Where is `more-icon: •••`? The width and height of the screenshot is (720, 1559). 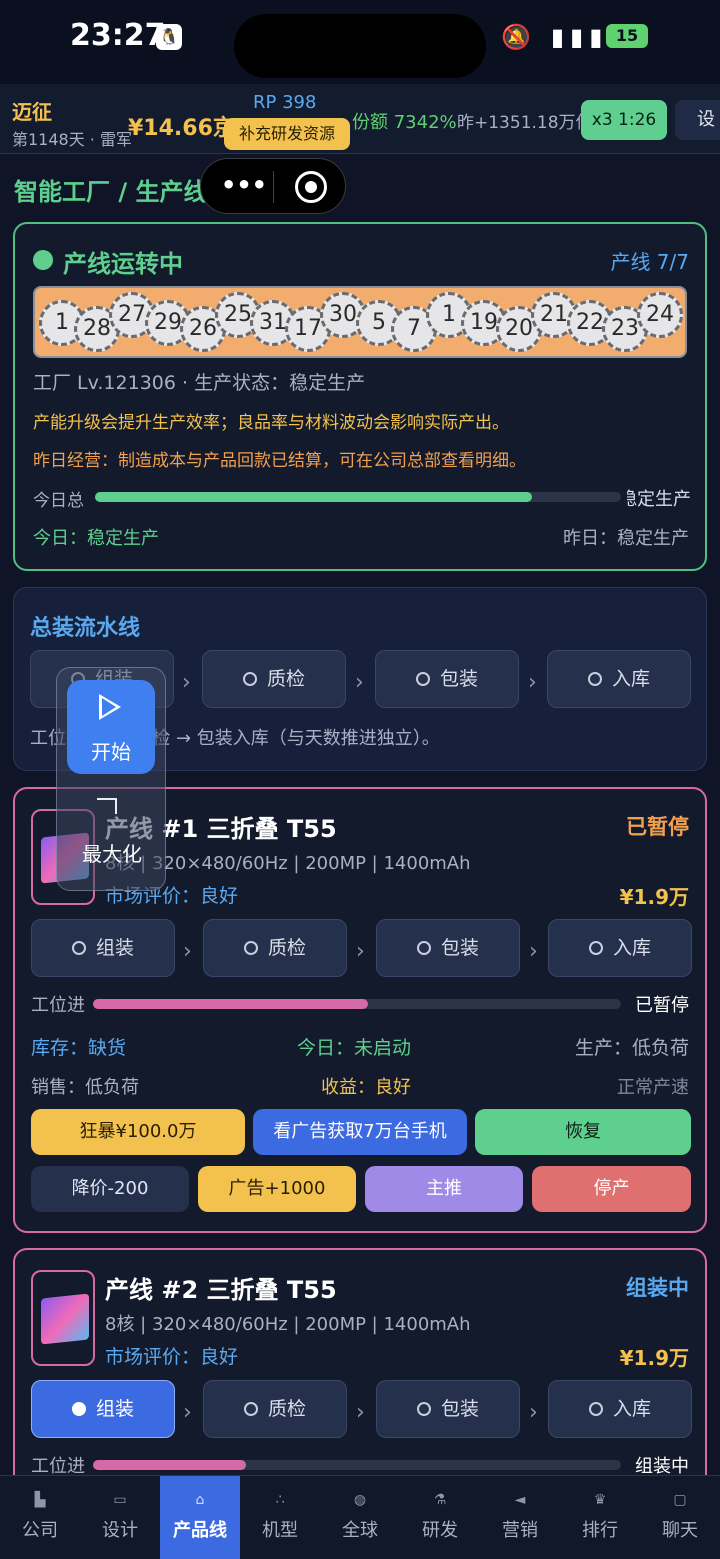 more-icon: ••• is located at coordinates (244, 185).